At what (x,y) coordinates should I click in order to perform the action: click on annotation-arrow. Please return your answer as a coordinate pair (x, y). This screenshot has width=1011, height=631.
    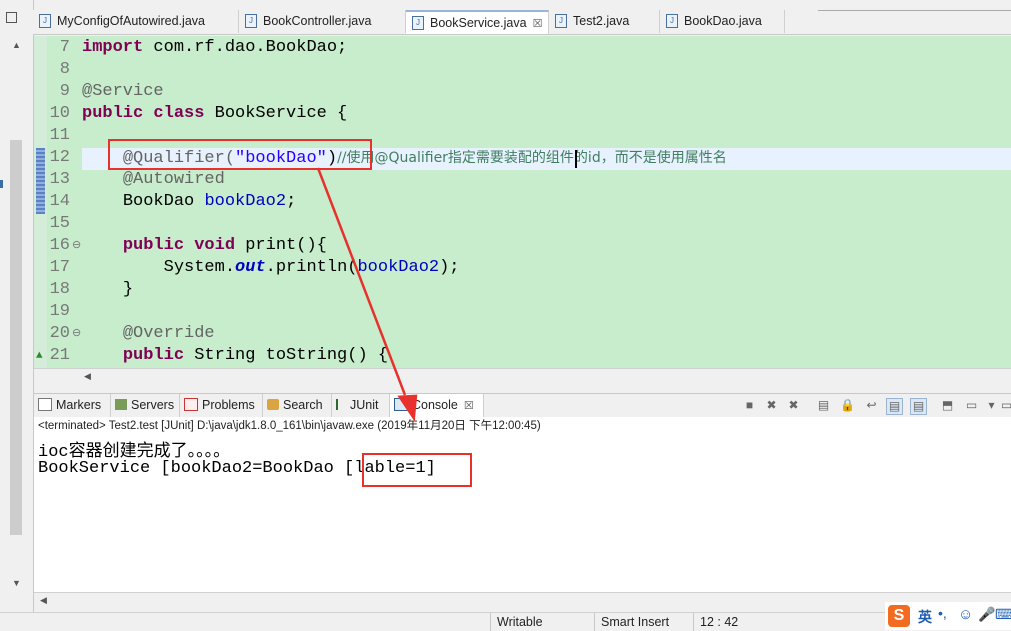
    Looking at the image, I should click on (367, 294).